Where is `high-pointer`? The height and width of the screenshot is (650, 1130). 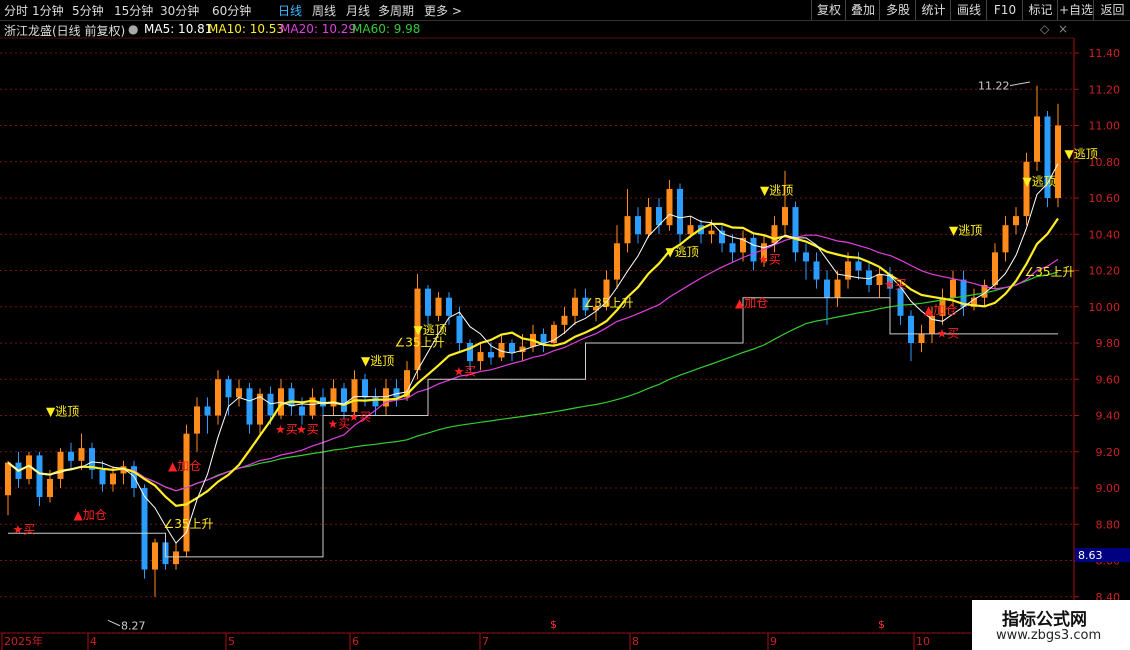
high-pointer is located at coordinates (1020, 84).